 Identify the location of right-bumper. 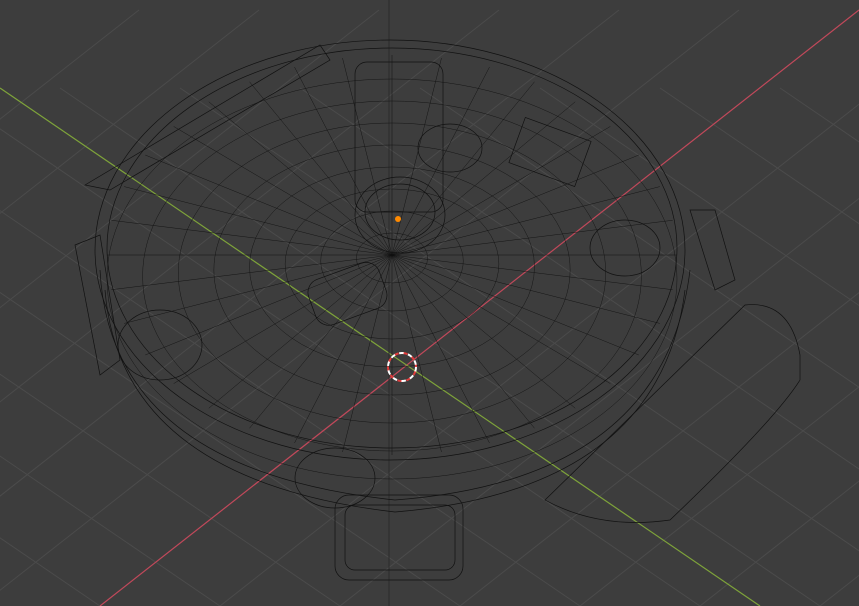
(712, 250).